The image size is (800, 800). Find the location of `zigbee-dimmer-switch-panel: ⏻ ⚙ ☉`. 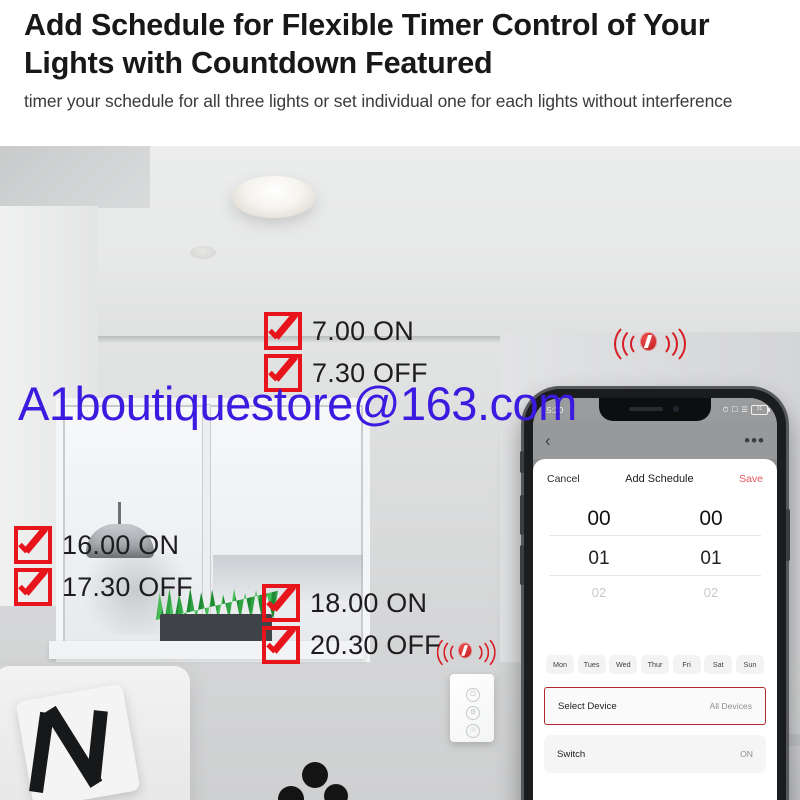

zigbee-dimmer-switch-panel: ⏻ ⚙ ☉ is located at coordinates (472, 708).